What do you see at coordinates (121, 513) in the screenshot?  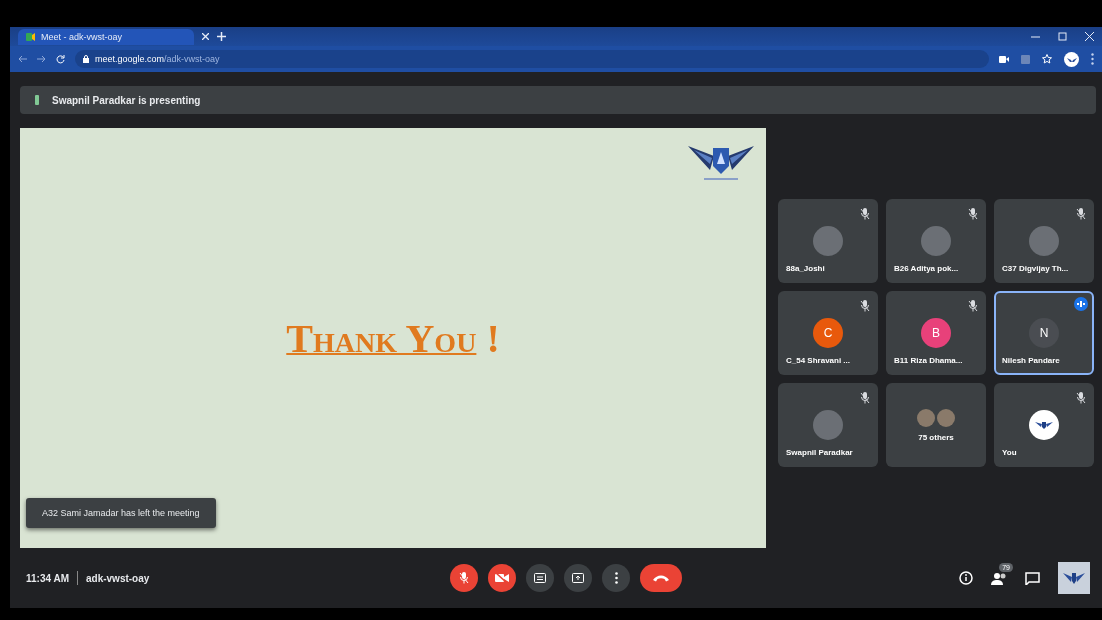 I see `notification-toast: A32 Sami Jamadar has left the meeting` at bounding box center [121, 513].